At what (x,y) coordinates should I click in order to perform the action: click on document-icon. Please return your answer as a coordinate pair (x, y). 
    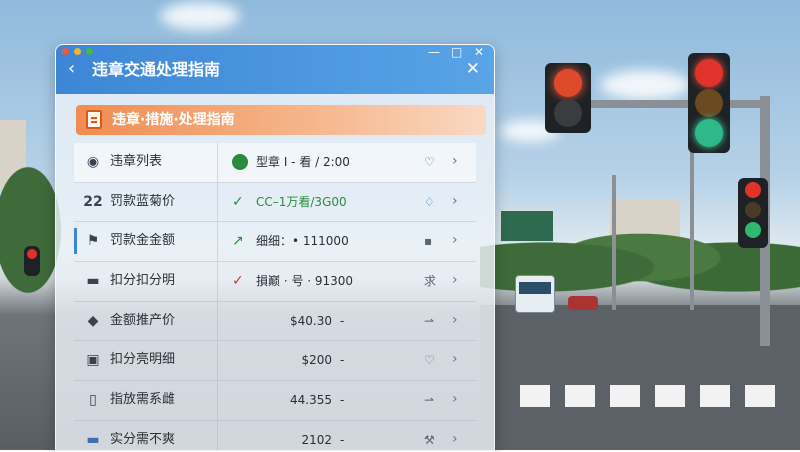
    Looking at the image, I should click on (94, 119).